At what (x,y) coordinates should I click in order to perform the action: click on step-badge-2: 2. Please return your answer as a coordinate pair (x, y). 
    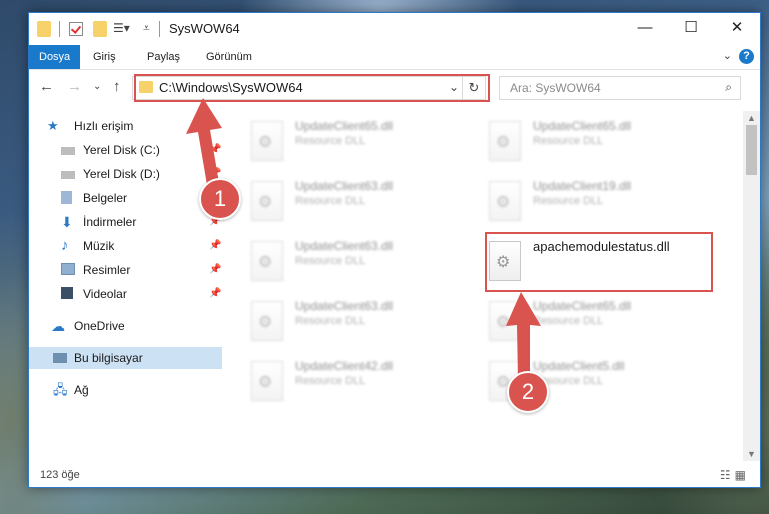
    Looking at the image, I should click on (528, 392).